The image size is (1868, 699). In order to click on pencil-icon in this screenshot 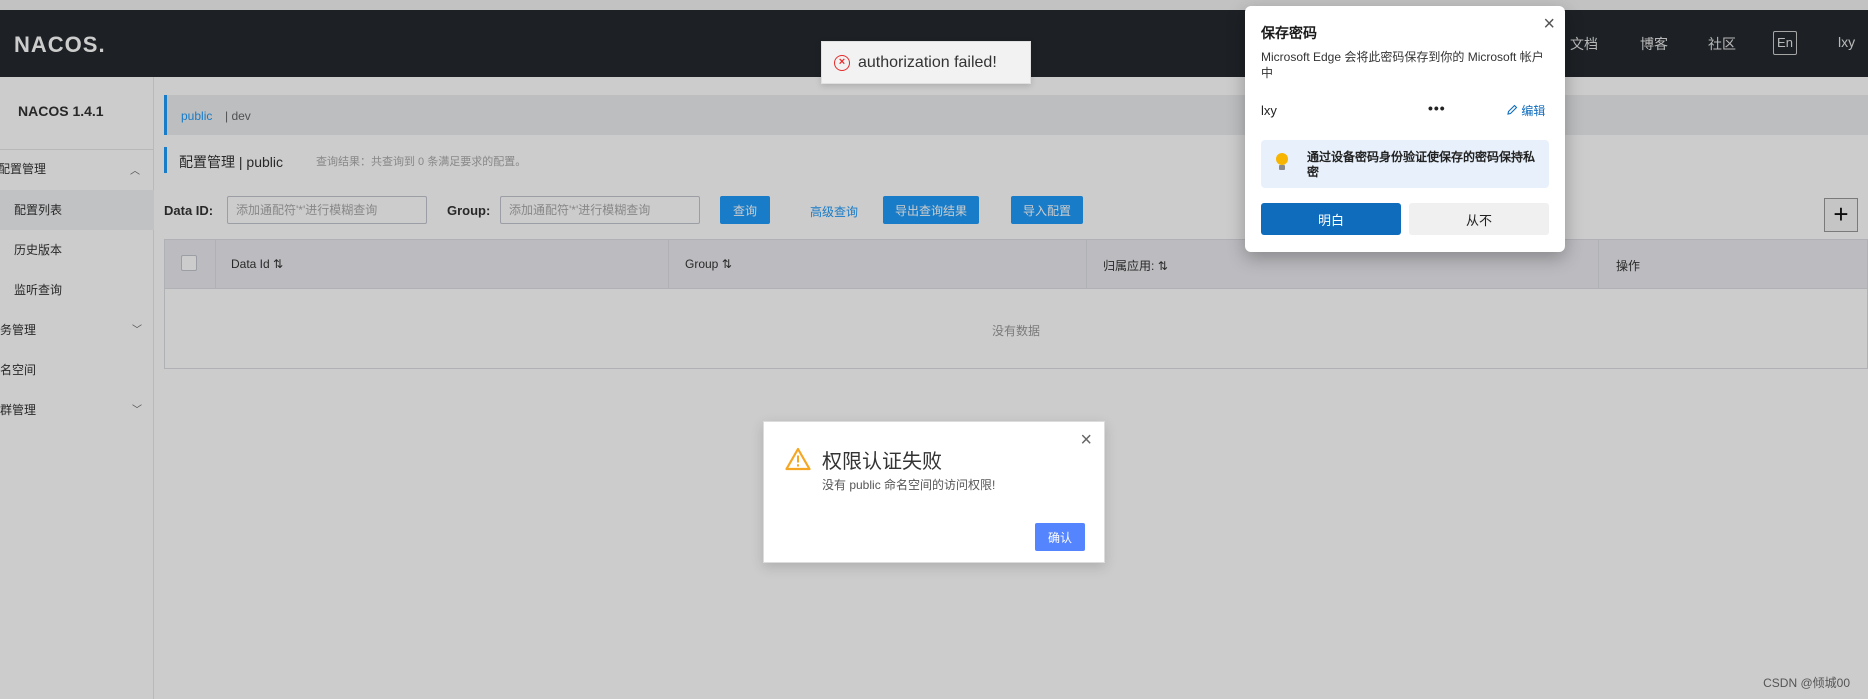, I will do `click(1512, 109)`.